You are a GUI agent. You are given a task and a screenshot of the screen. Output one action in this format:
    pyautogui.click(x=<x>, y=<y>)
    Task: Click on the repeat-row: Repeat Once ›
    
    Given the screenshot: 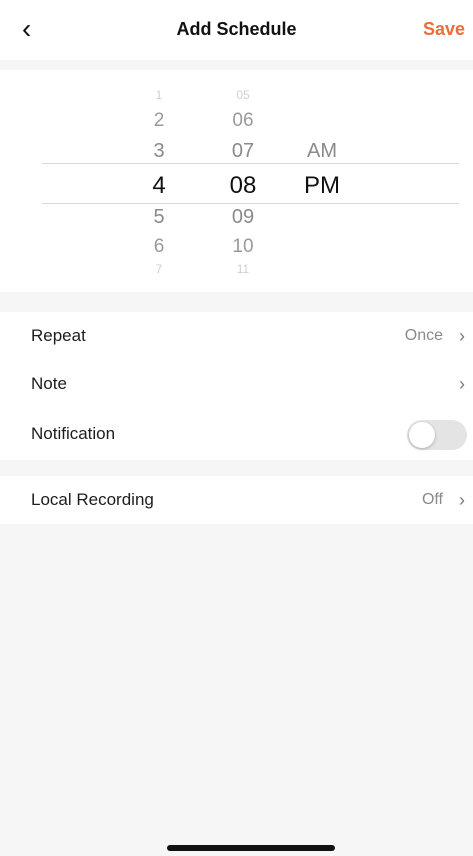 What is the action you would take?
    pyautogui.click(x=236, y=336)
    